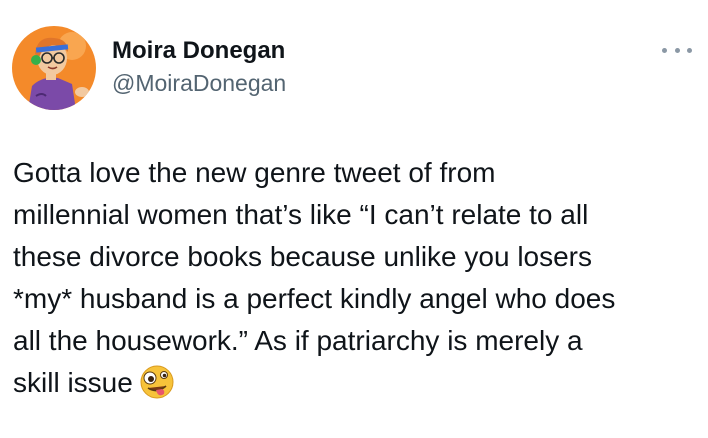  Describe the element at coordinates (199, 67) in the screenshot. I see `author-names: Moira Donegan @MoiraDonegan` at that location.